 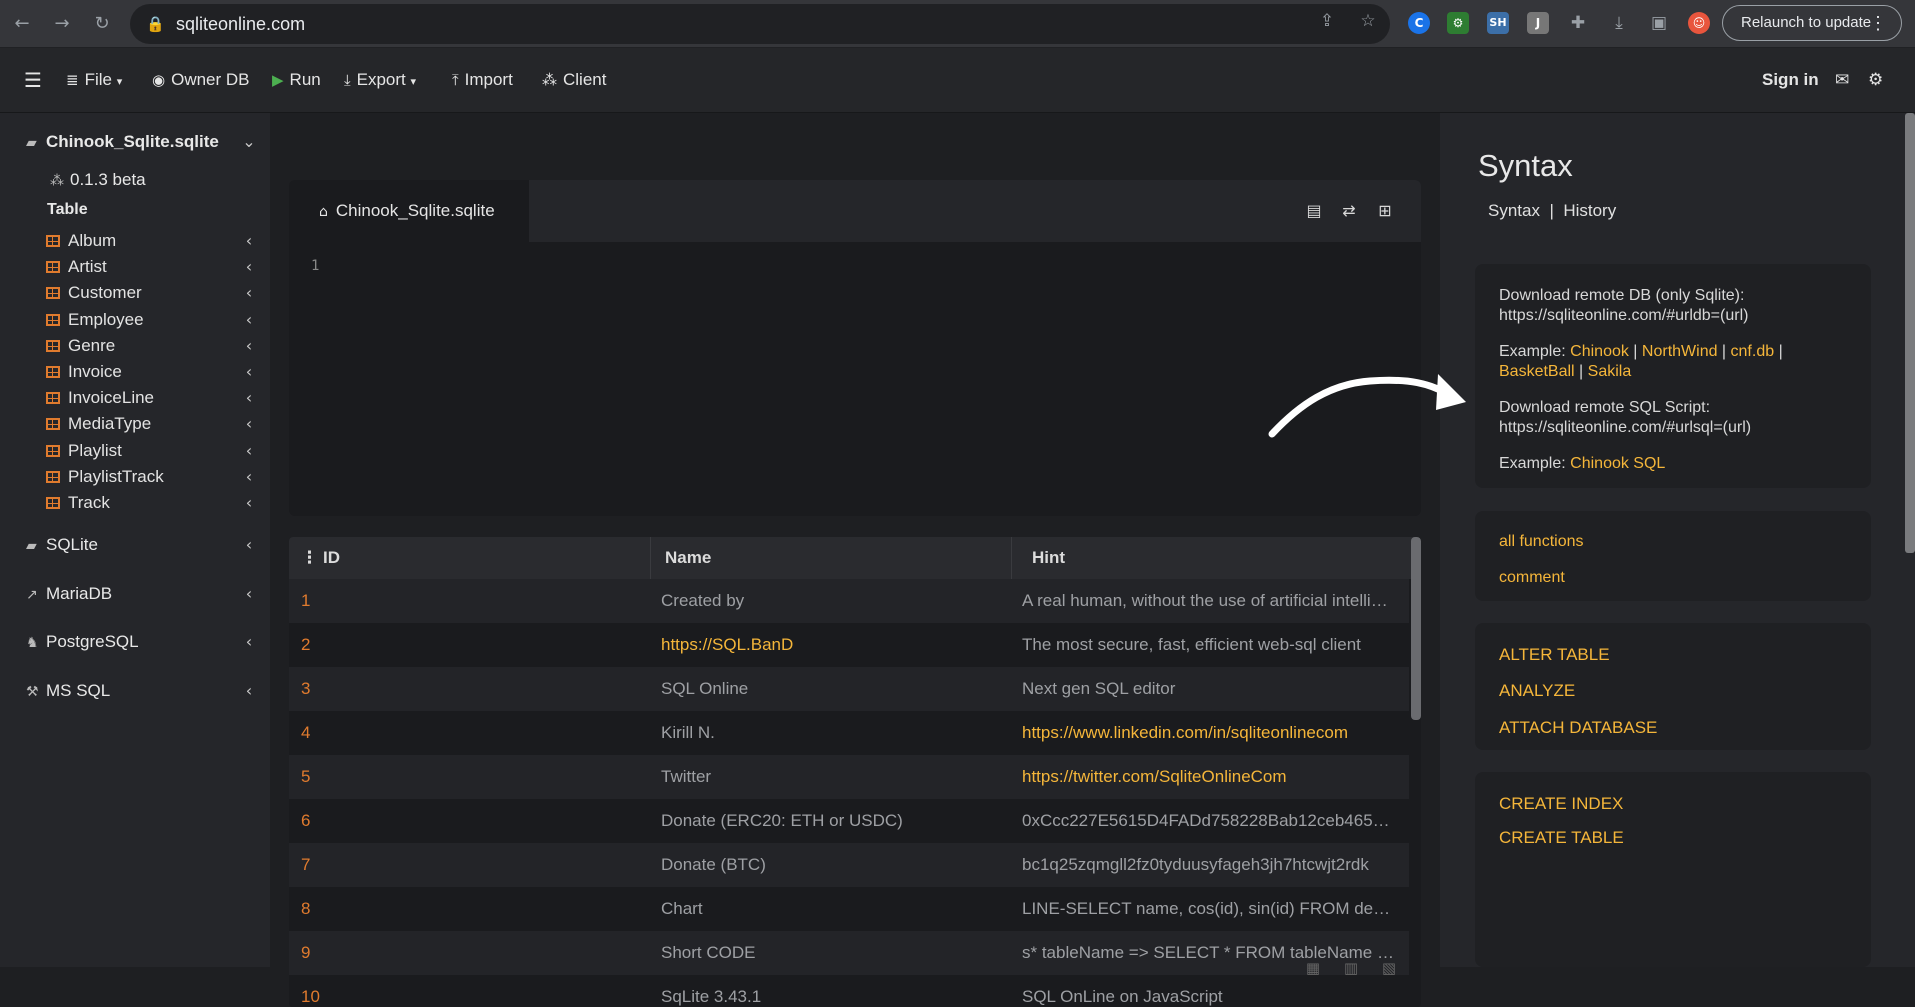 I want to click on example-northwind-link: NorthWind, so click(x=1680, y=351).